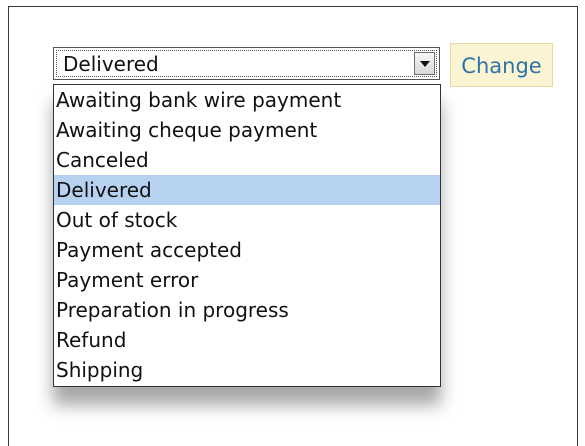  What do you see at coordinates (247, 190) in the screenshot?
I see `dropdown-option-selected: Delivered` at bounding box center [247, 190].